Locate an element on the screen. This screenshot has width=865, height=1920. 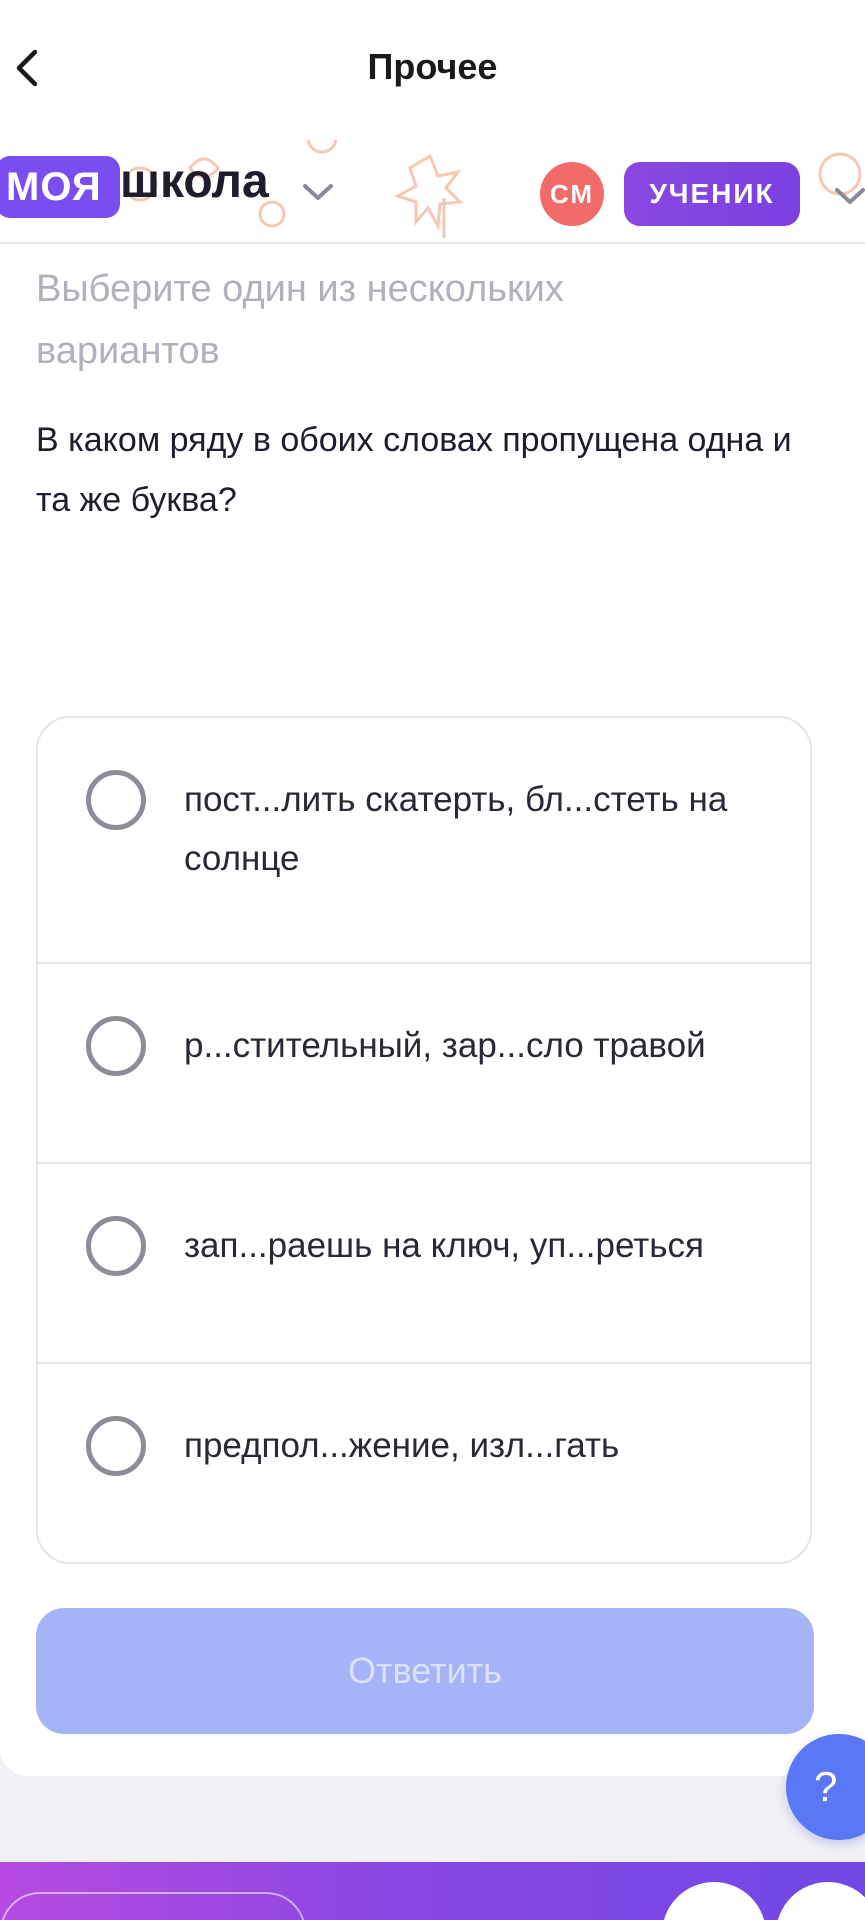
answer-option: р...стительный, зар...сло травой is located at coordinates (424, 1064).